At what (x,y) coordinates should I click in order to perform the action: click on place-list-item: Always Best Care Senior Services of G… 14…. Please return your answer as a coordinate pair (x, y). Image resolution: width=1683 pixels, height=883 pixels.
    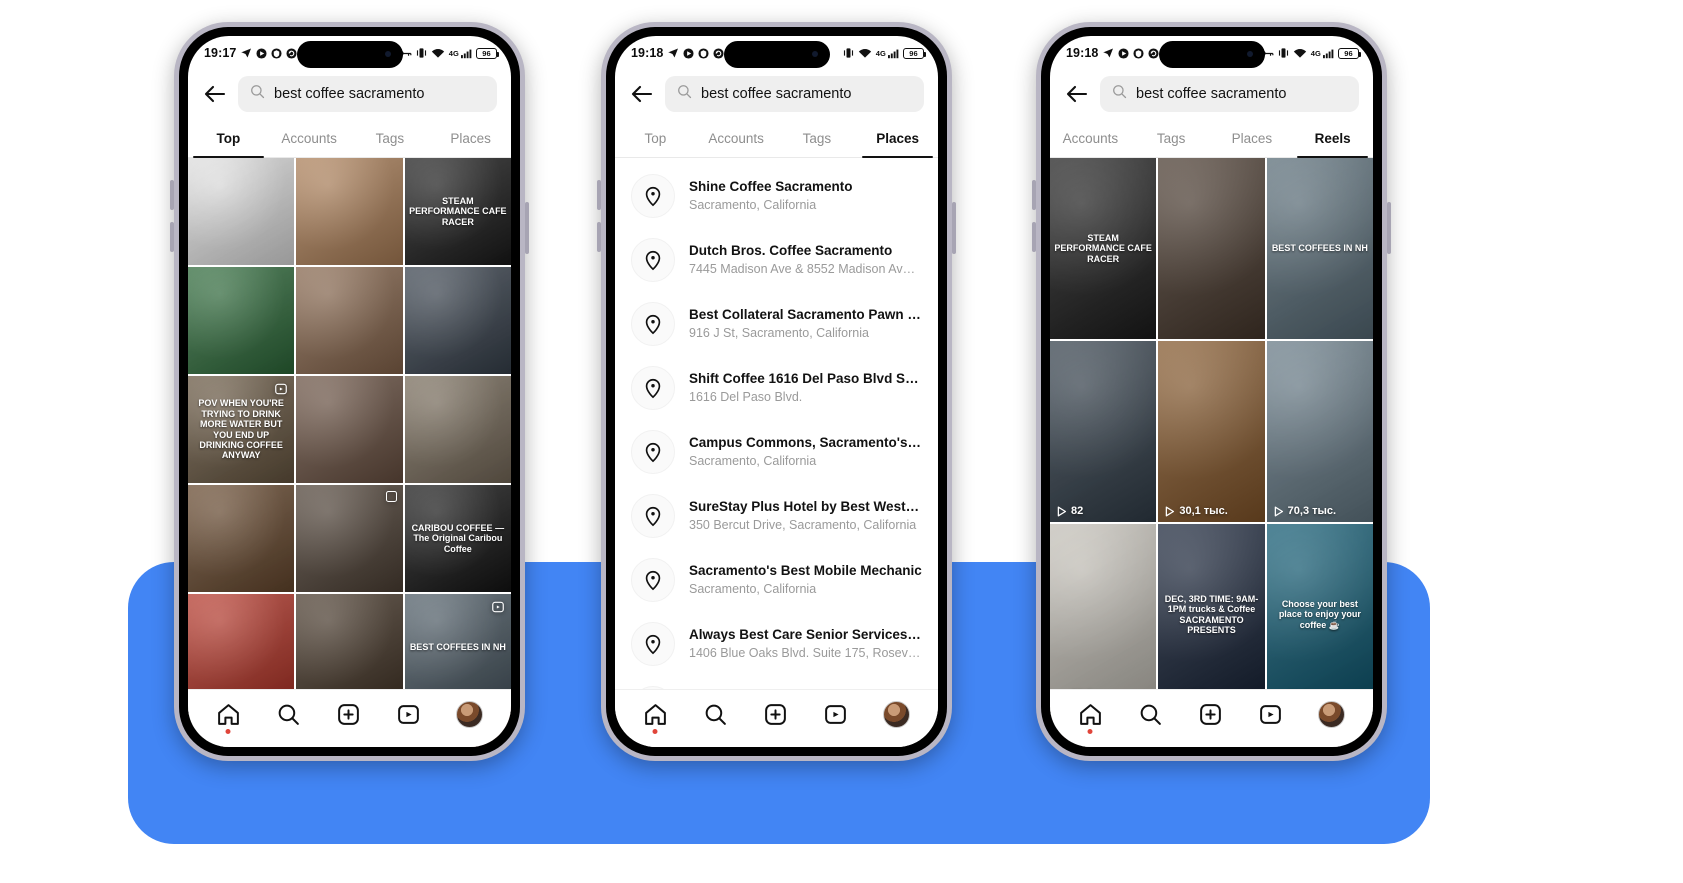
    Looking at the image, I should click on (776, 644).